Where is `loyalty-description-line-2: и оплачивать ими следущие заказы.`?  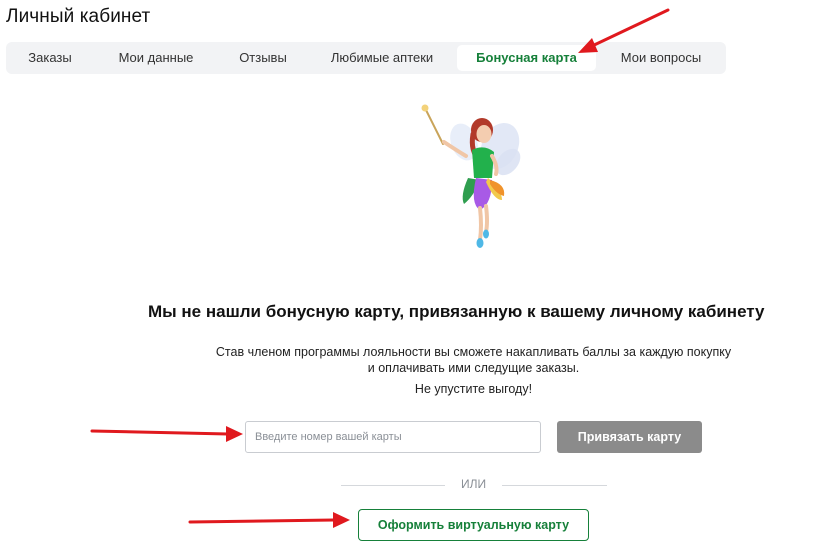 loyalty-description-line-2: и оплачивать ими следущие заказы. is located at coordinates (473, 368).